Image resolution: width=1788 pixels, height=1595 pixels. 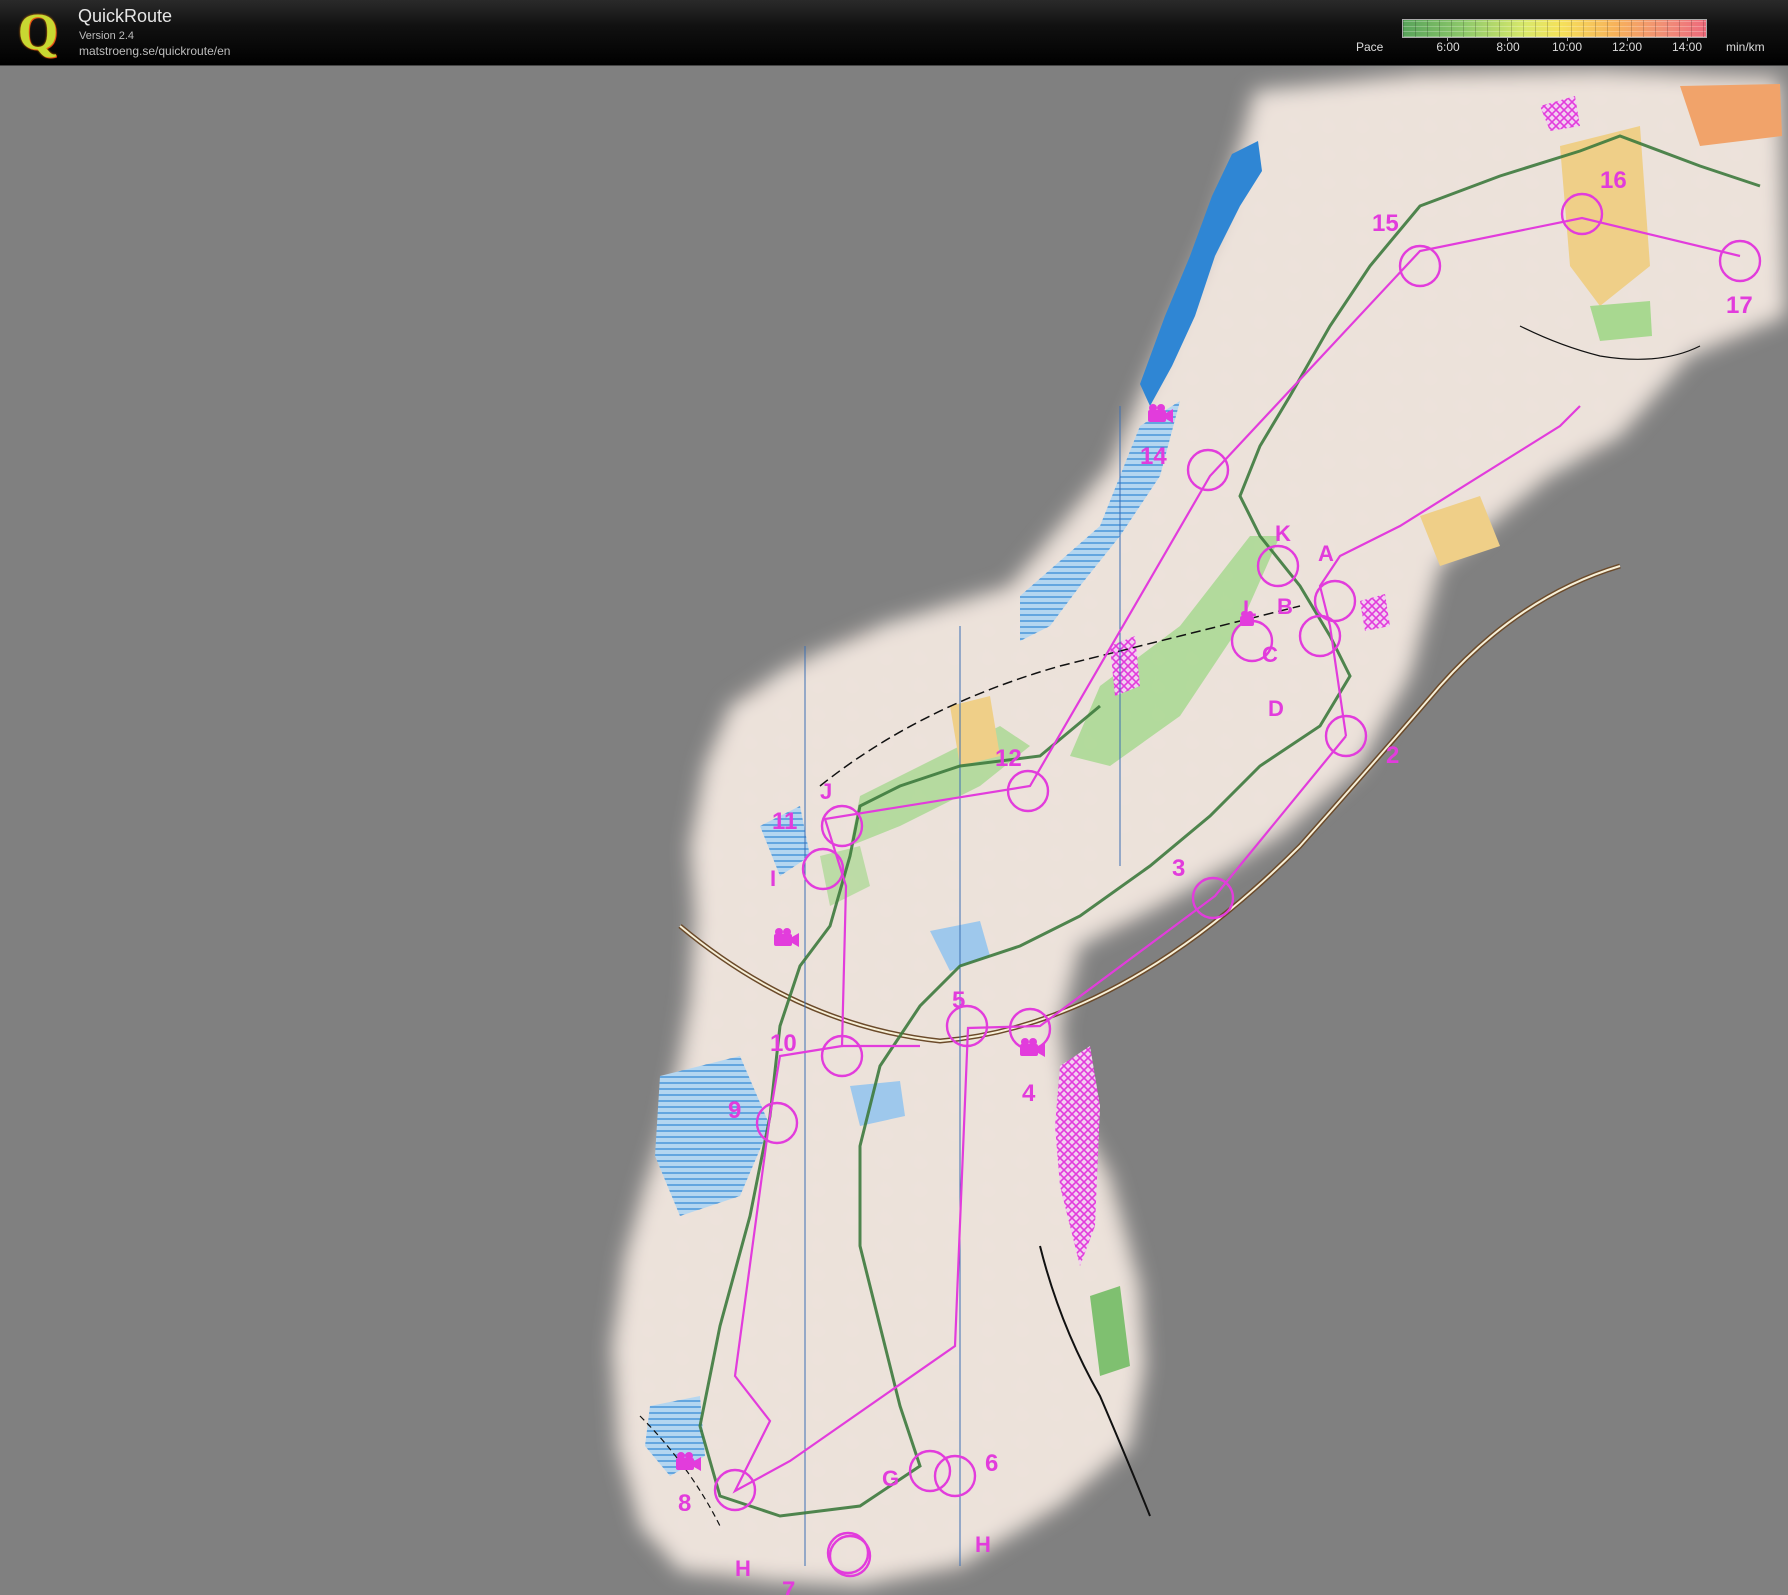 I want to click on pace-unit-label: min/km, so click(x=1745, y=47).